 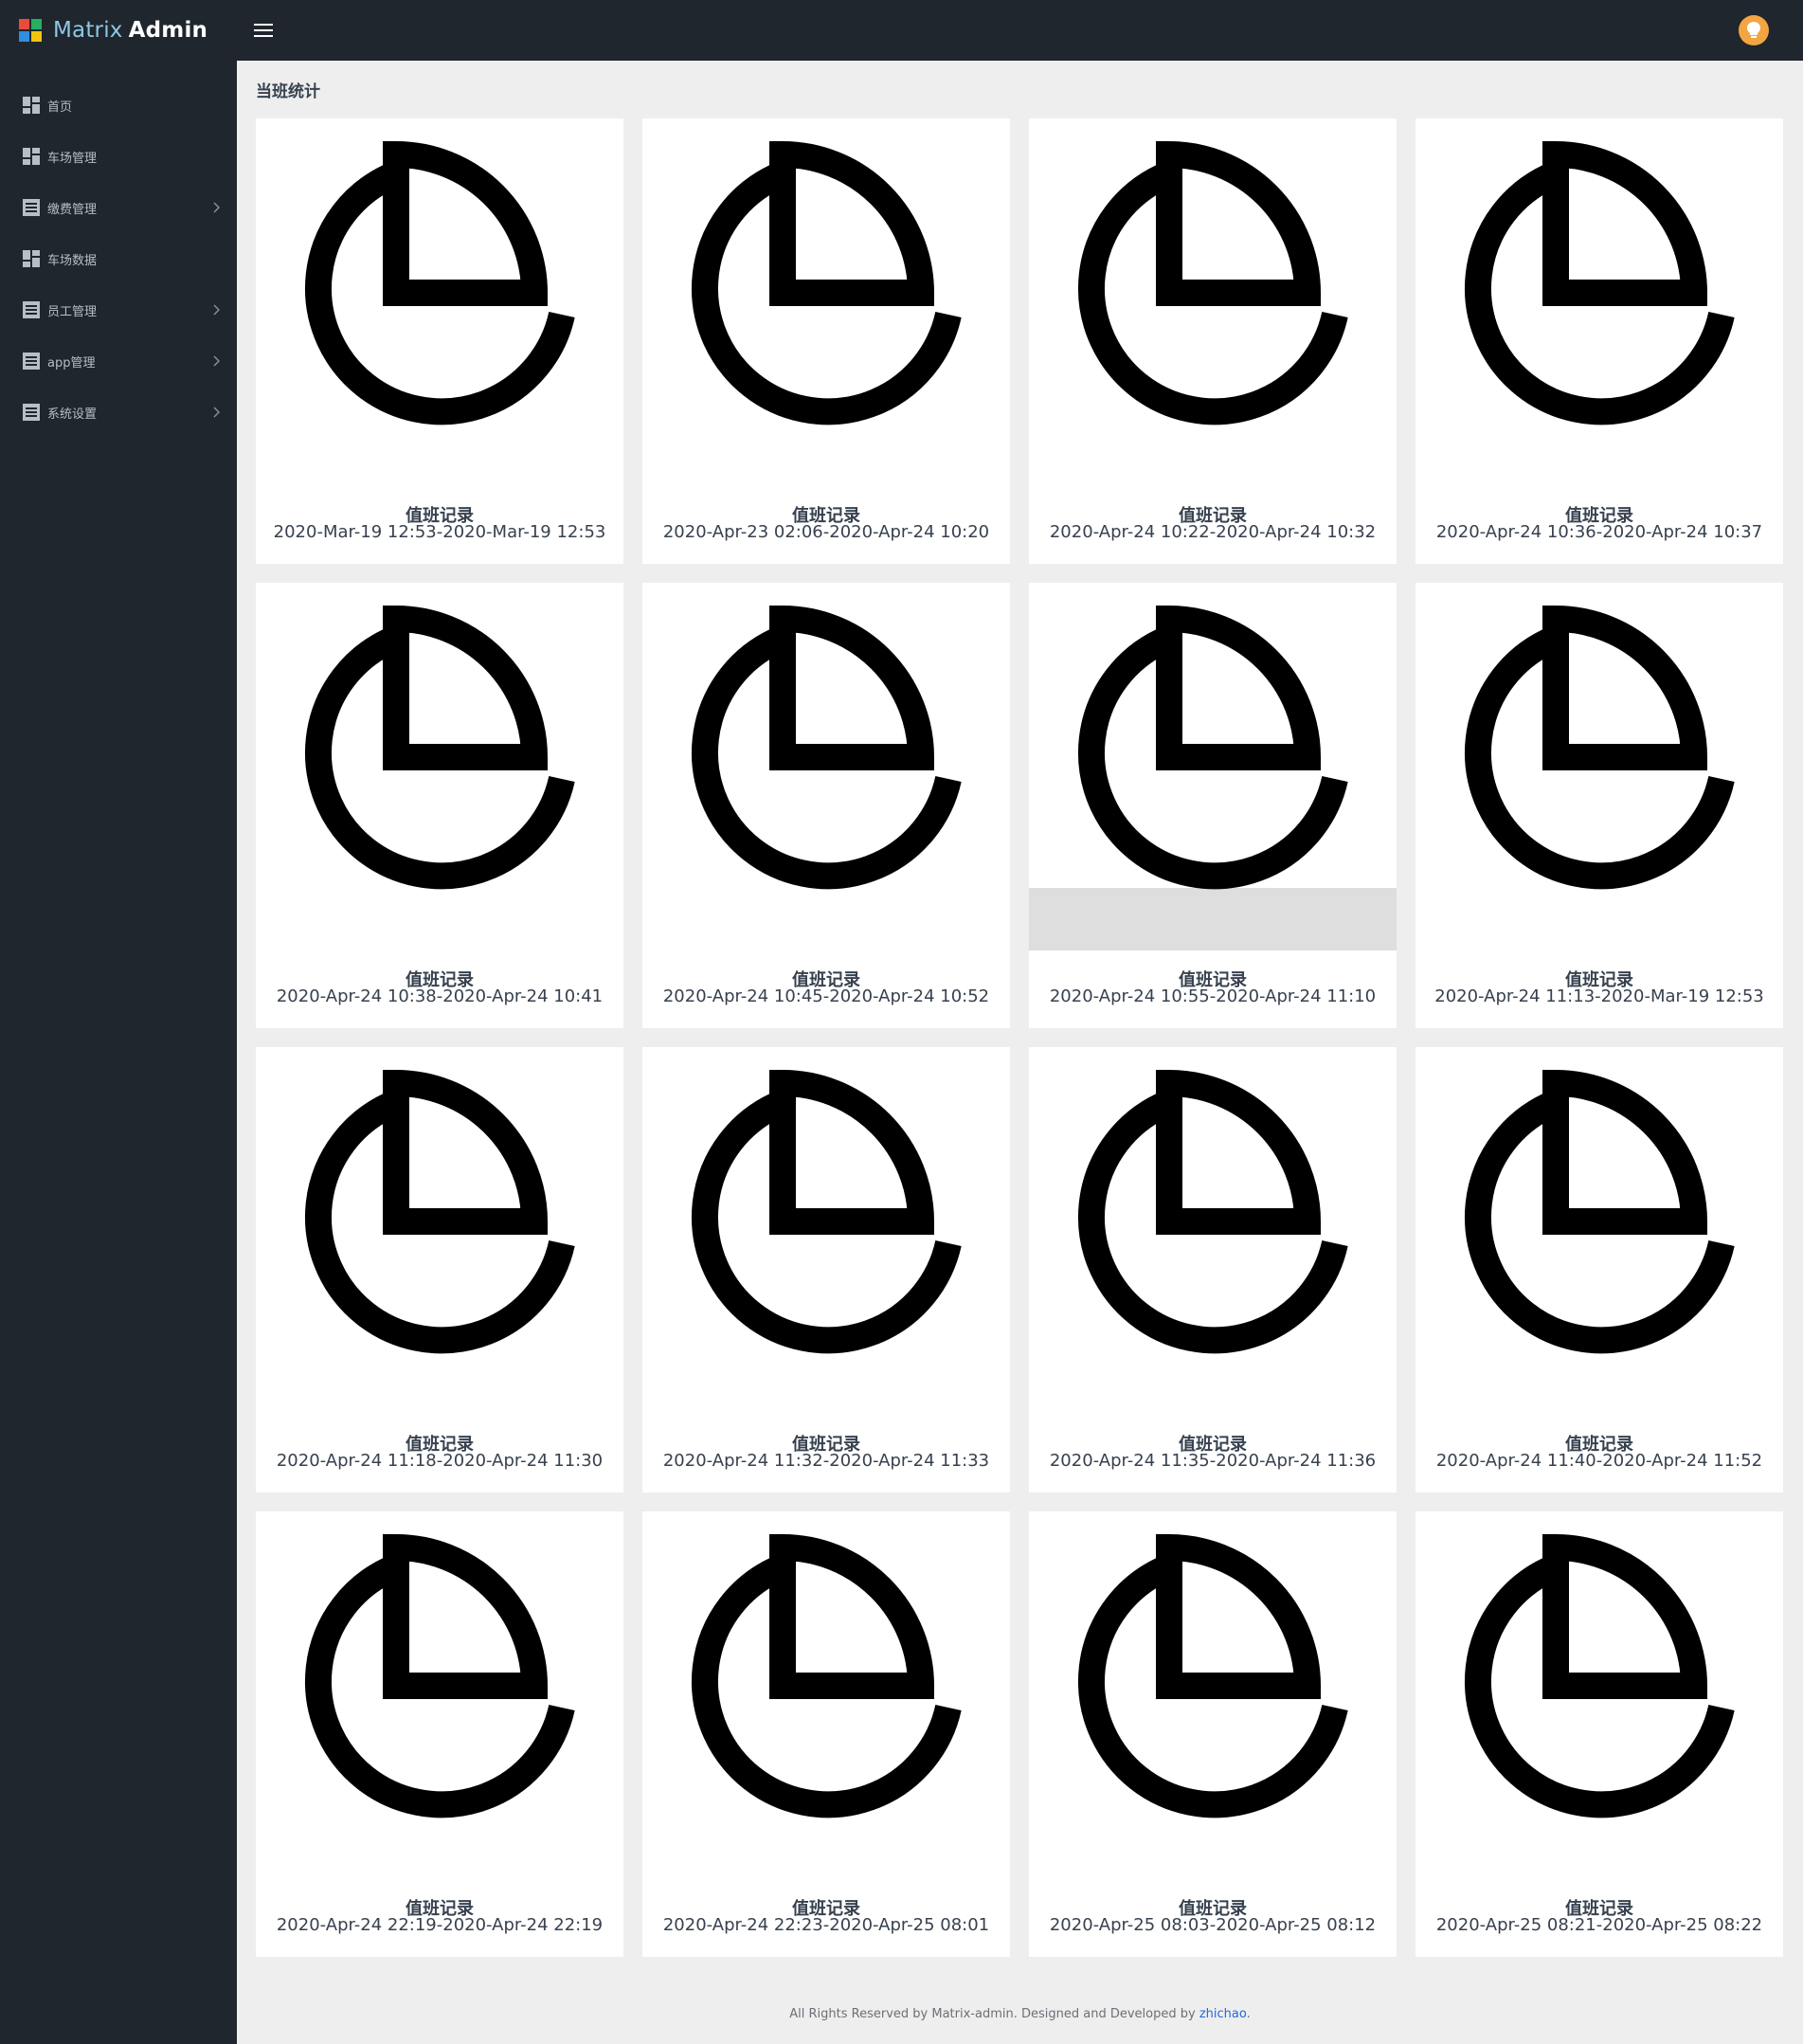 I want to click on sidebar-item-label: 系统设置, so click(x=72, y=414).